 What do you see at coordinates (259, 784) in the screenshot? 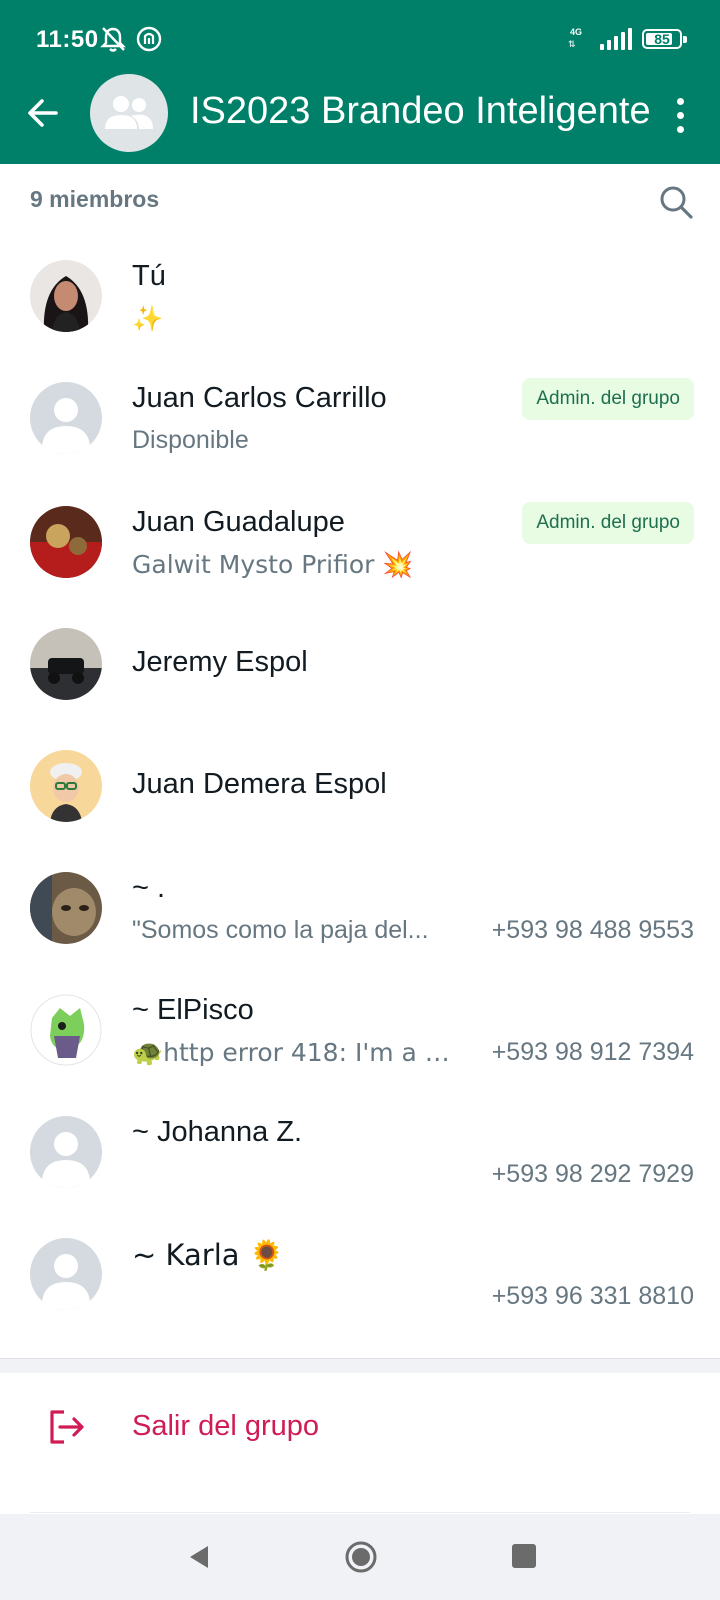
I see `member-name: Juan Demera Espol` at bounding box center [259, 784].